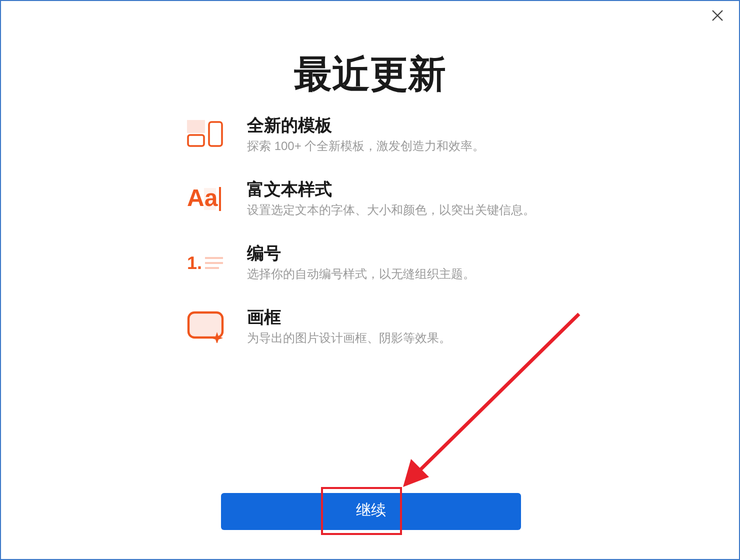  Describe the element at coordinates (361, 274) in the screenshot. I see `feature-description: 选择你的自动编号样式，以无缝组织主题。` at that location.